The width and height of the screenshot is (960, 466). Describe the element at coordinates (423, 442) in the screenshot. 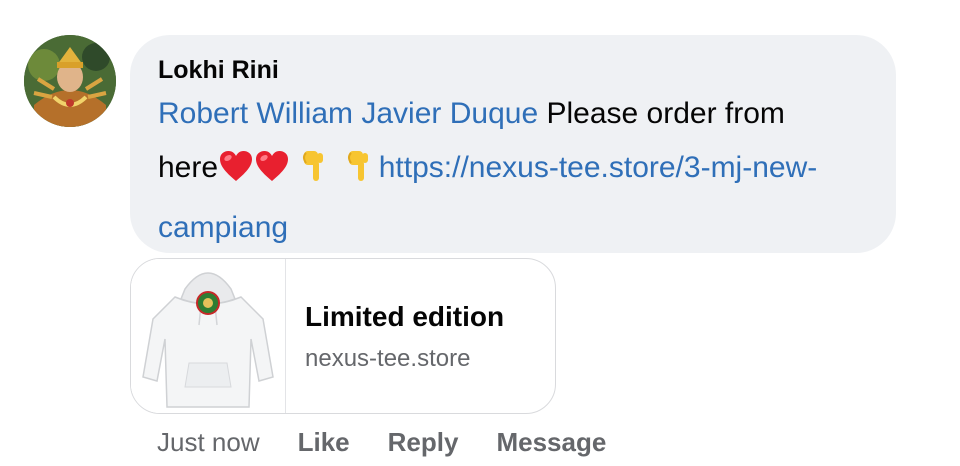

I see `reply-button: Reply` at that location.